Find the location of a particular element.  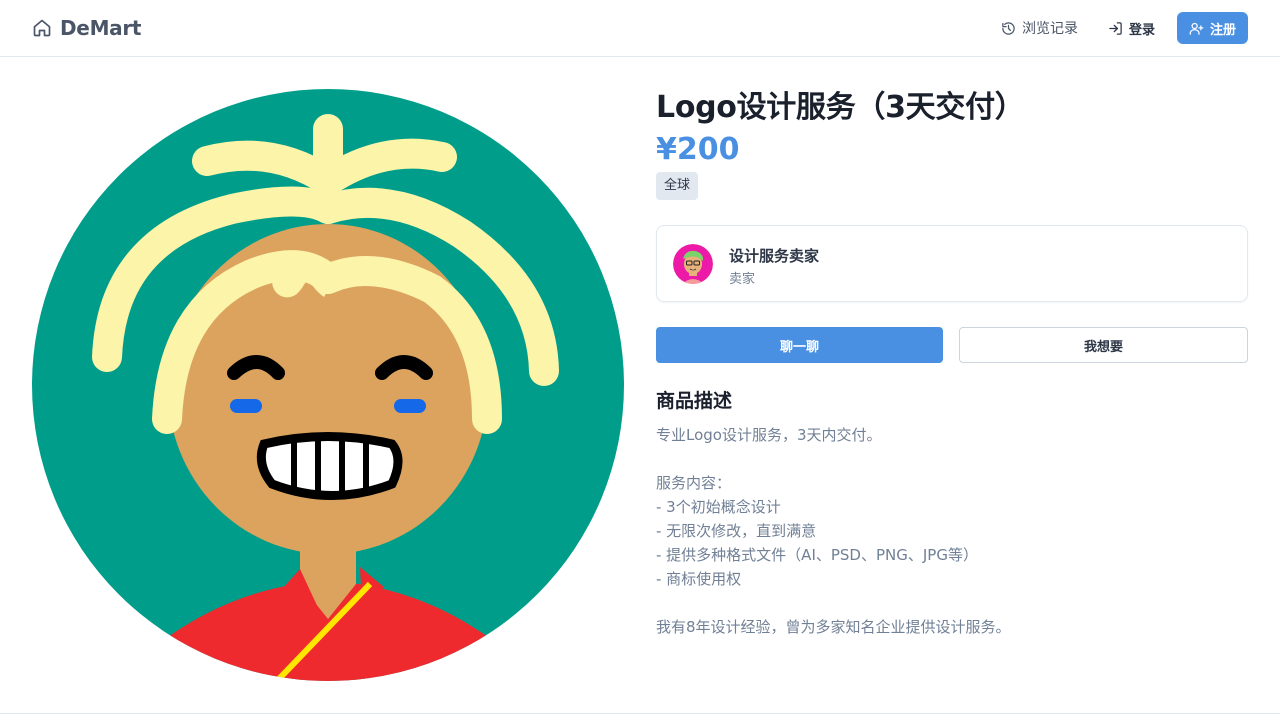

history-icon is located at coordinates (1008, 28).